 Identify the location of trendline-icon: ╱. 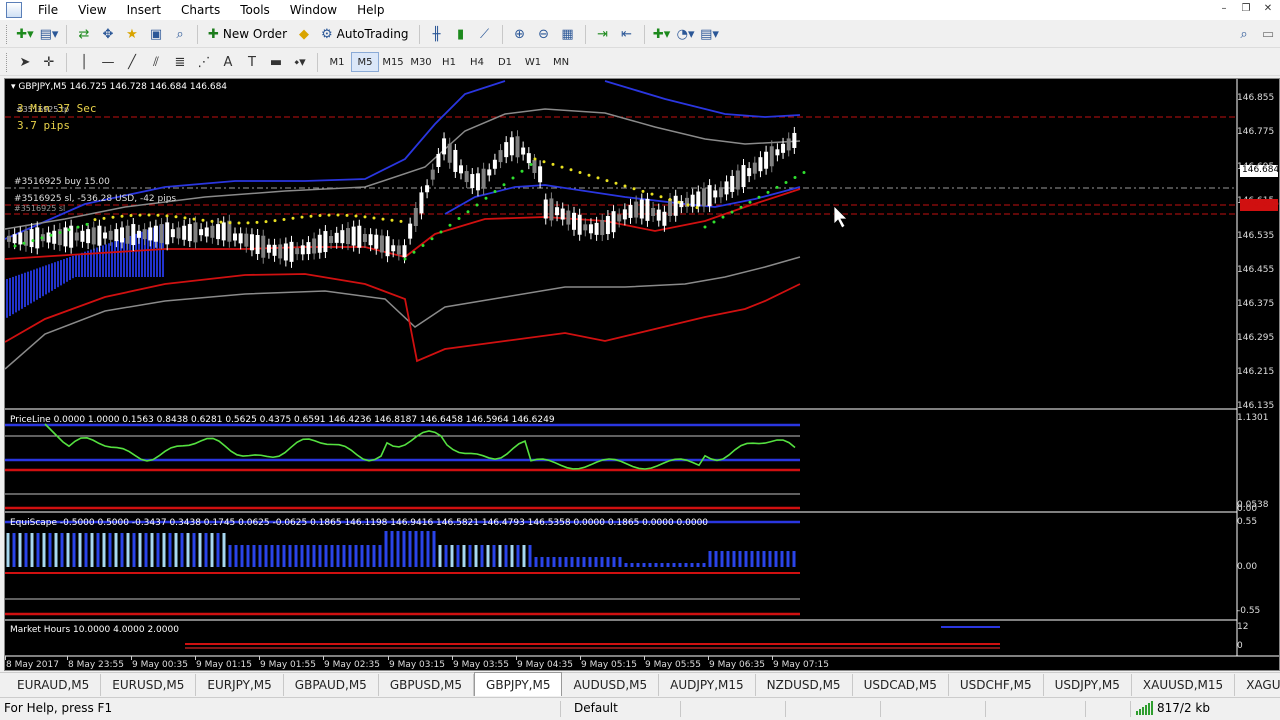
(132, 62).